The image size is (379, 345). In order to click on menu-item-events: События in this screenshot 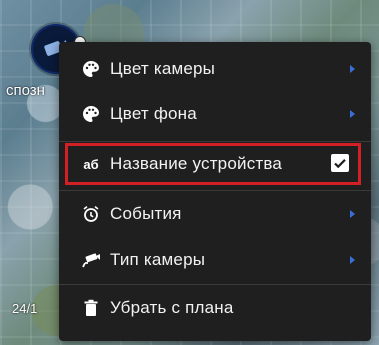, I will do `click(215, 214)`.